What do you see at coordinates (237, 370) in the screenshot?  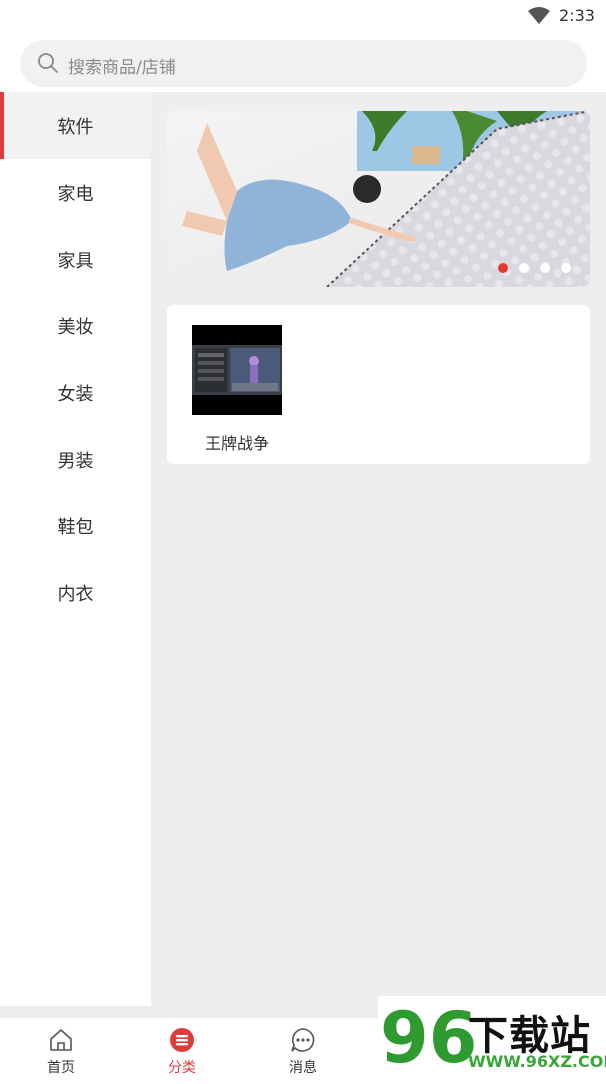 I see `game-thumbnail` at bounding box center [237, 370].